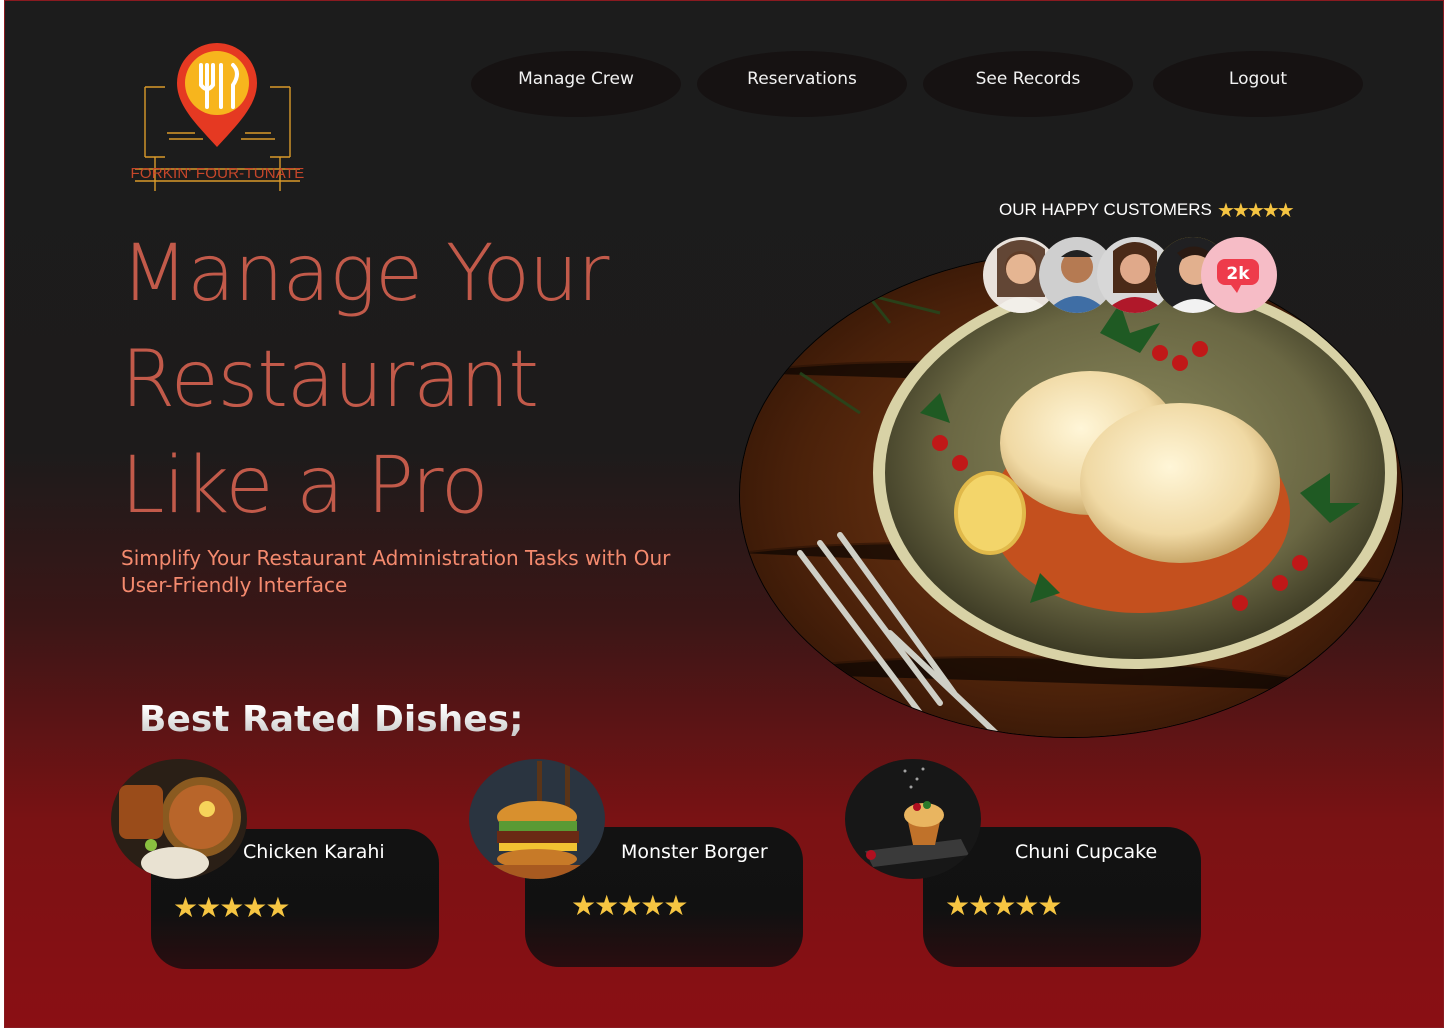 The height and width of the screenshot is (1032, 1448). Describe the element at coordinates (1086, 852) in the screenshot. I see `dish-name: Chuni Cupcake` at that location.